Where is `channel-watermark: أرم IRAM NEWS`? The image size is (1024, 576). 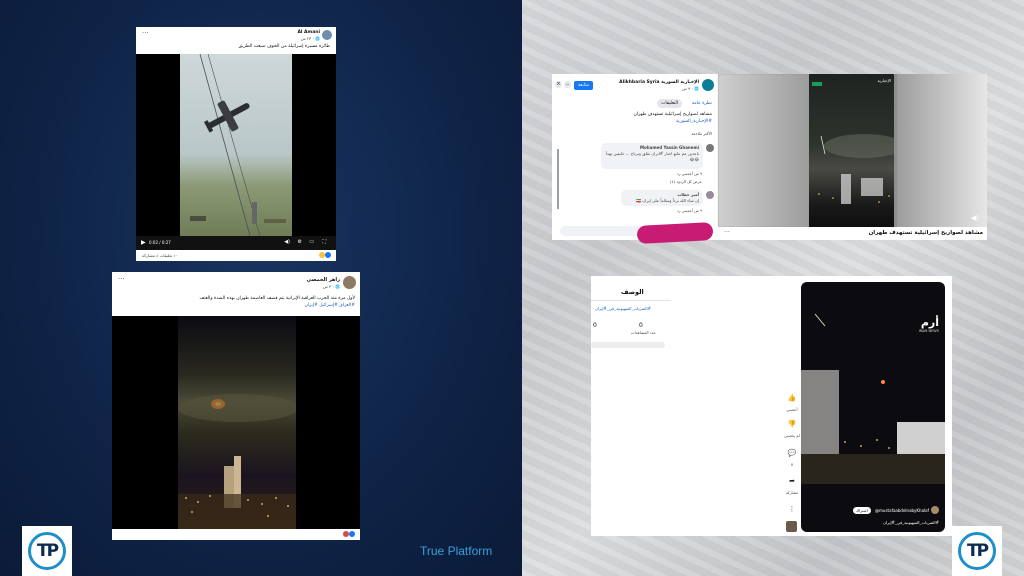 channel-watermark: أرم IRAM NEWS is located at coordinates (929, 324).